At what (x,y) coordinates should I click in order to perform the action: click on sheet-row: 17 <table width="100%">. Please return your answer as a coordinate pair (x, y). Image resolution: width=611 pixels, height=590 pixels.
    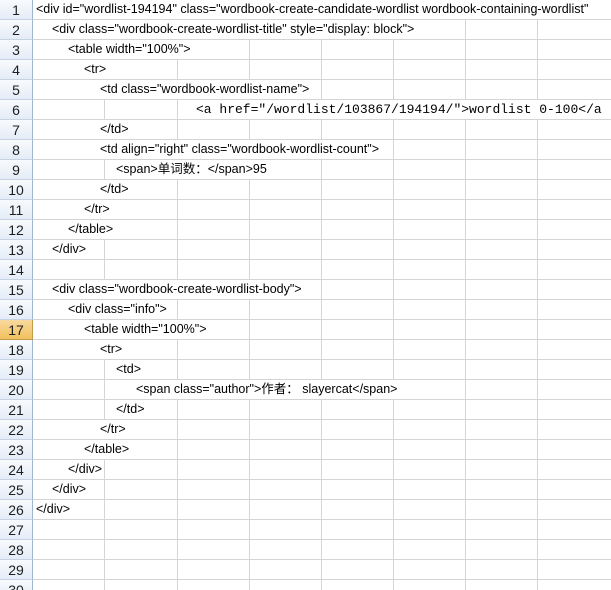
    Looking at the image, I should click on (305, 330).